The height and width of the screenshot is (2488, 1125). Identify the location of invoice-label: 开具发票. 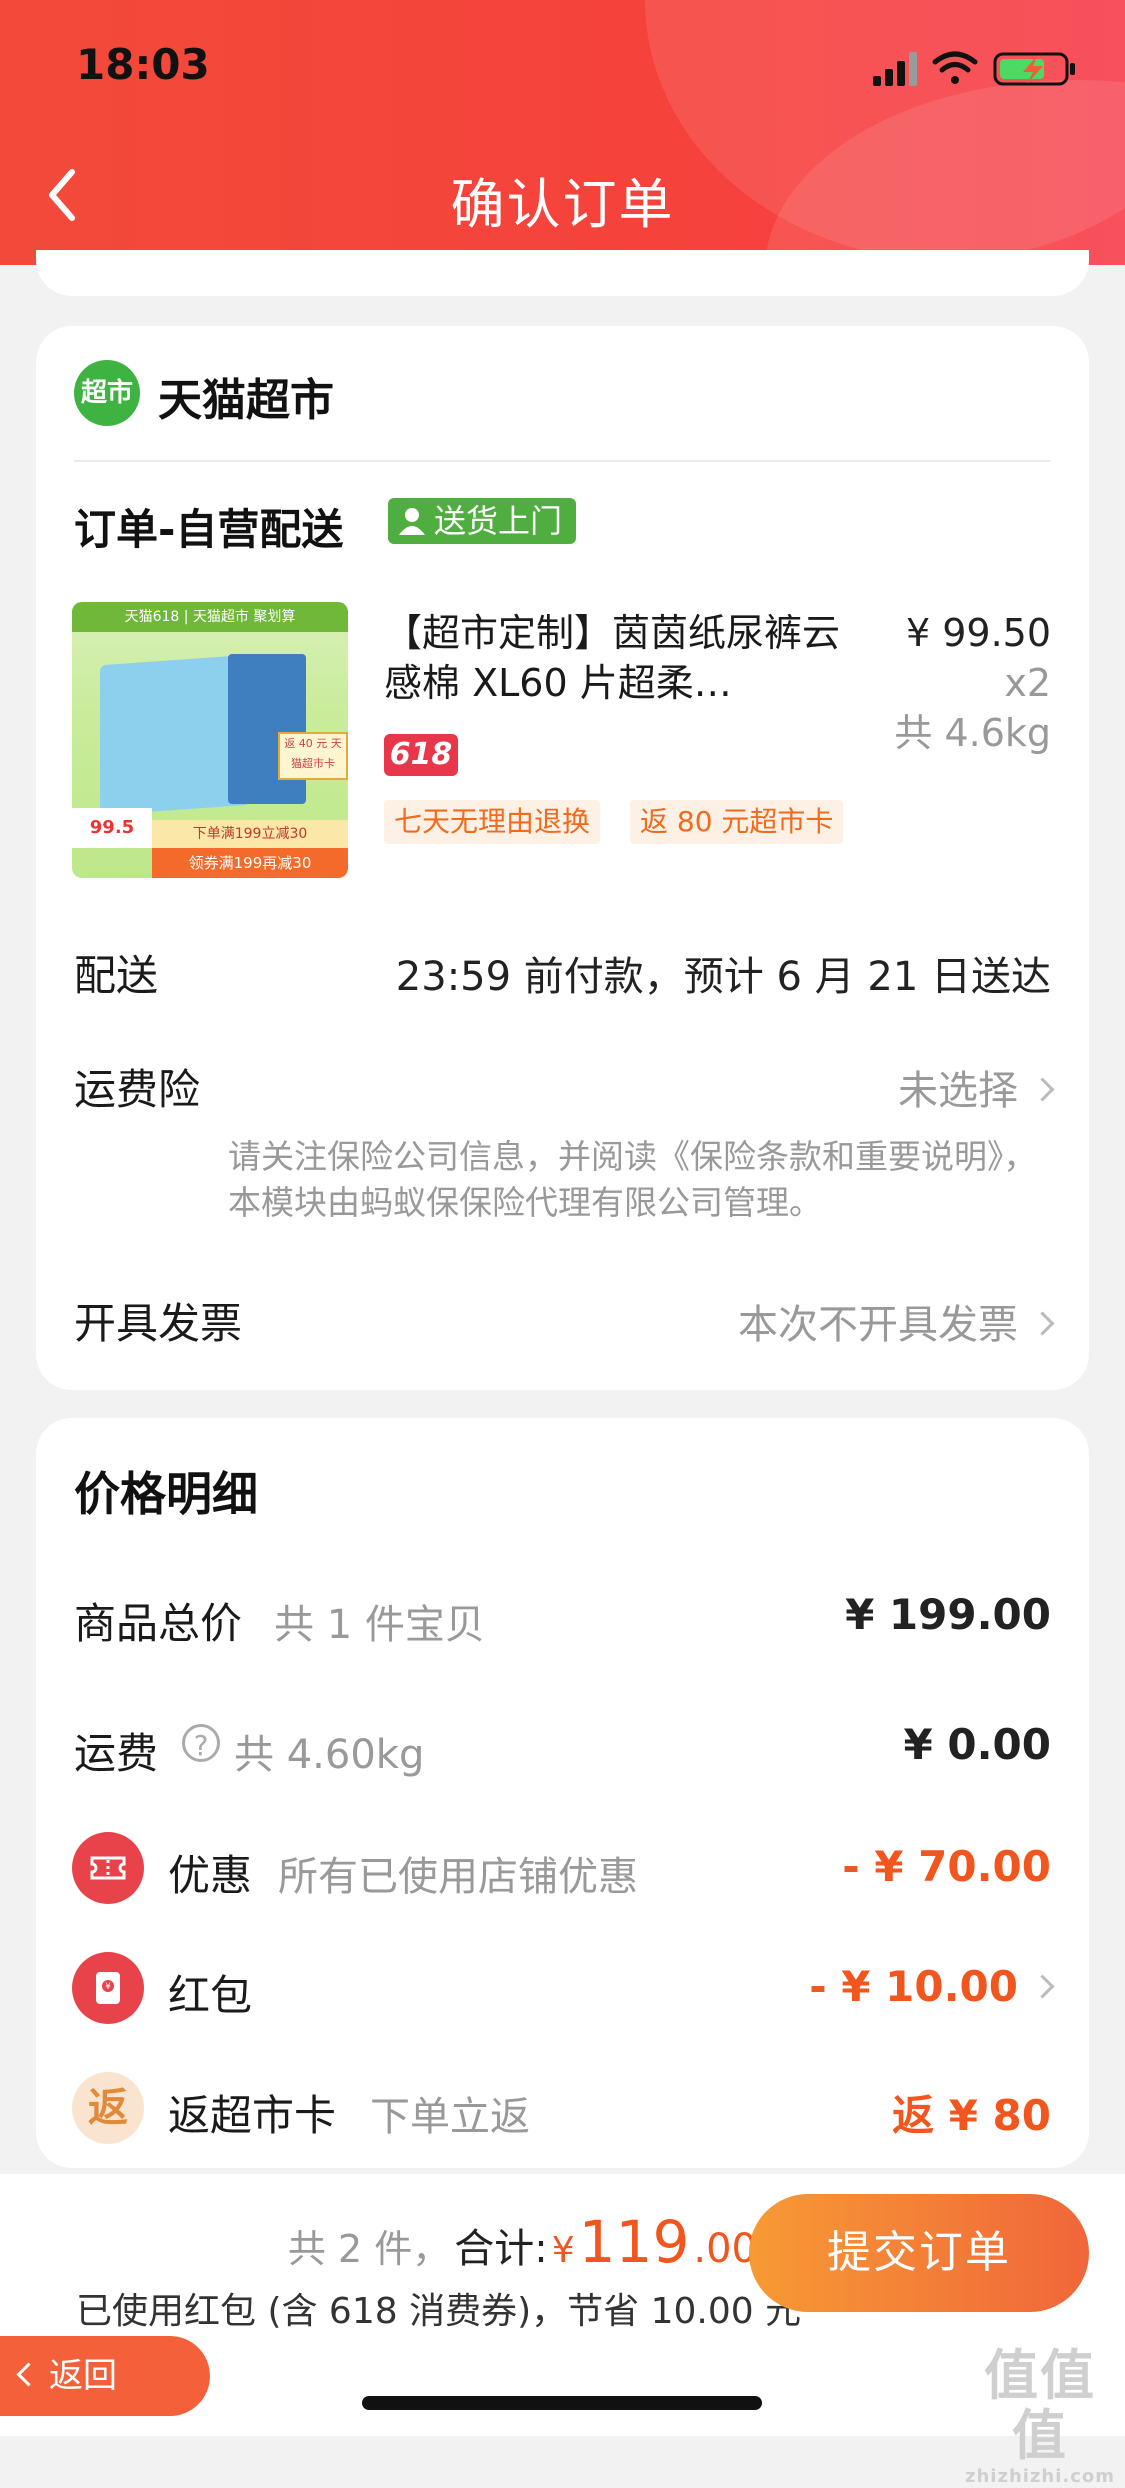
(158, 1323).